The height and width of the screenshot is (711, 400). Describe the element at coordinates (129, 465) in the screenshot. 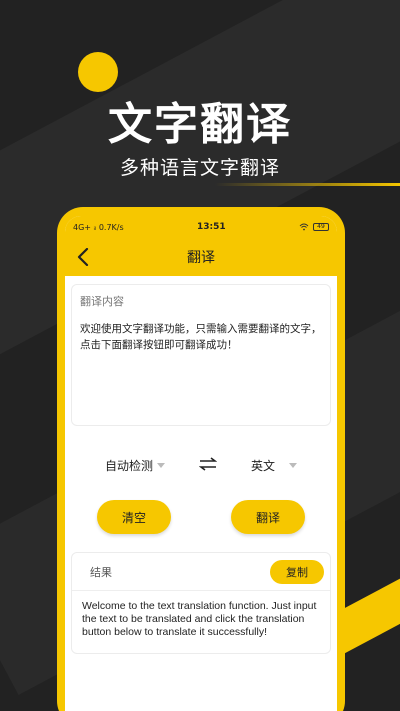

I see `source-language-label: 自动检测` at that location.